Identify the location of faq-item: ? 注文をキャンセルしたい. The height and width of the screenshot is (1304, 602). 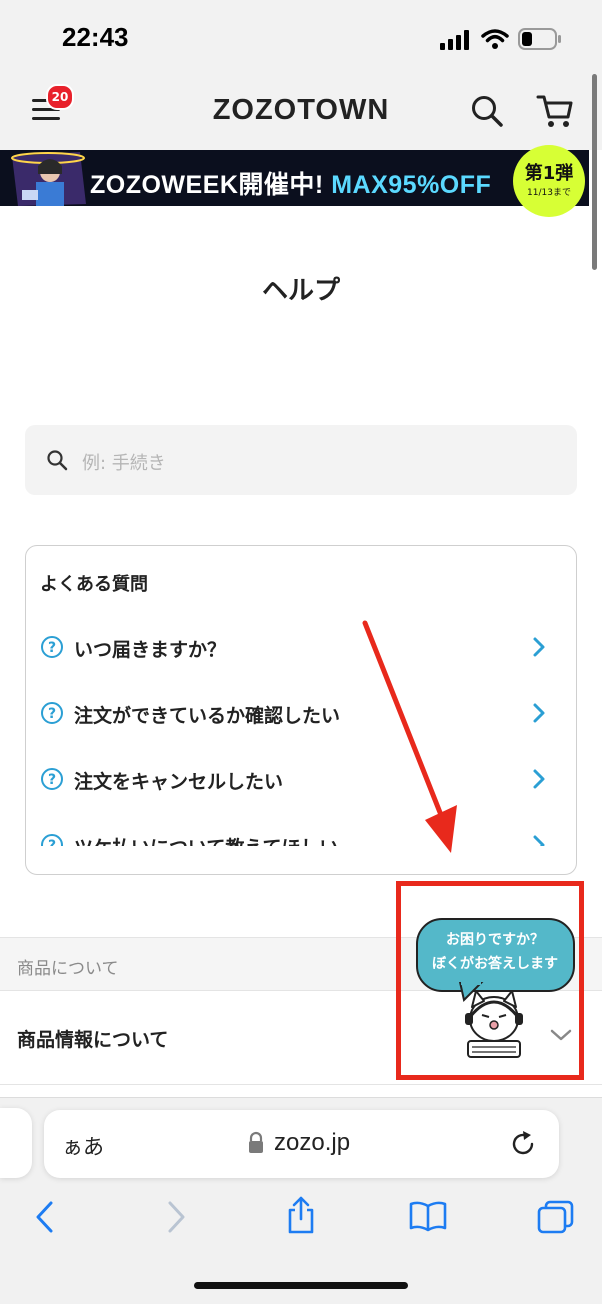
(300, 778).